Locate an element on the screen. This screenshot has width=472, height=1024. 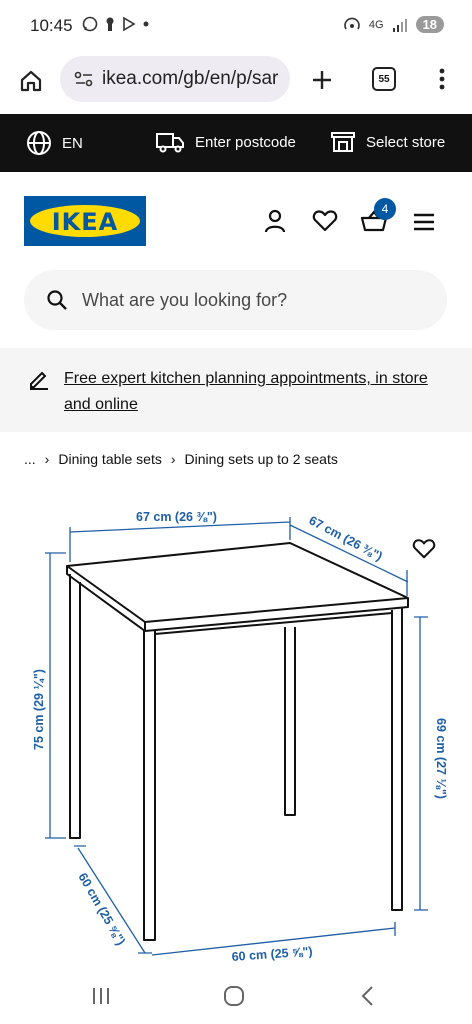
dimension-under-height: 69 cm (27 ⅛") is located at coordinates (441, 758).